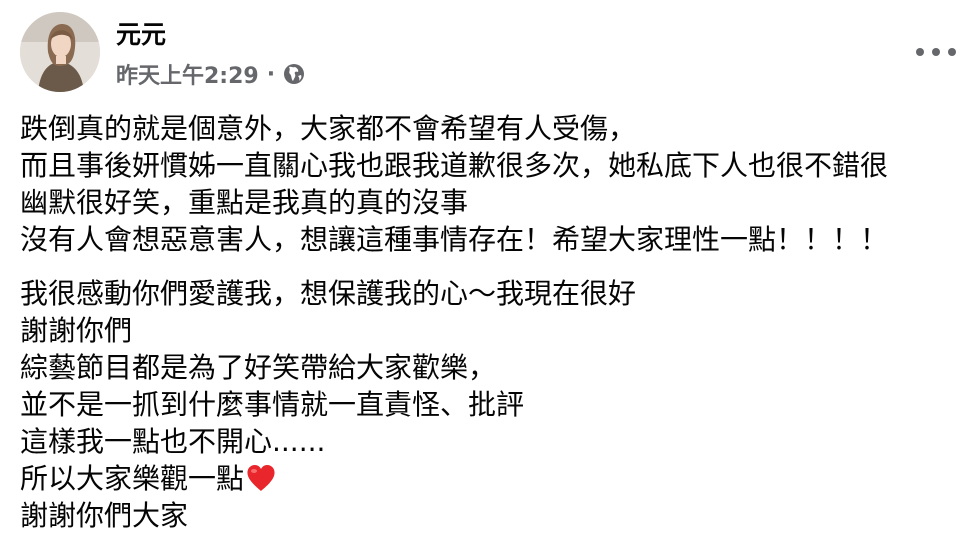 This screenshot has width=978, height=554. Describe the element at coordinates (104, 515) in the screenshot. I see `post-line: 謝謝你們大家` at that location.